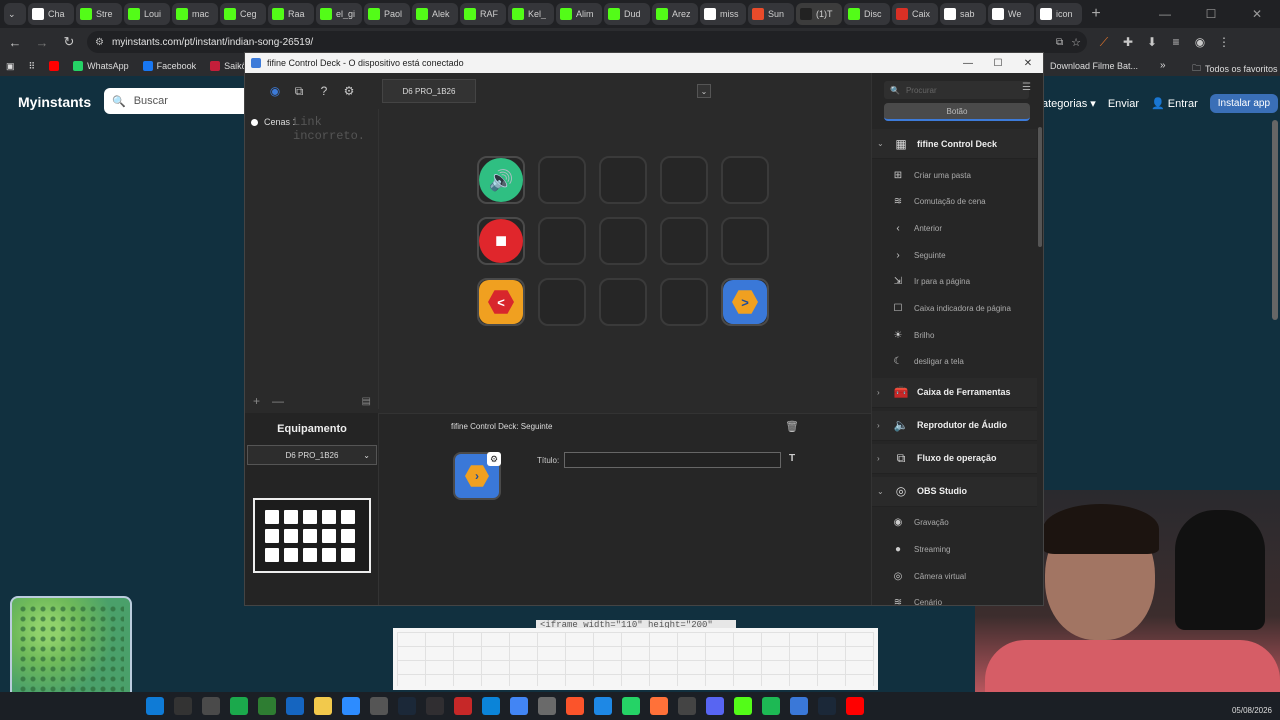  Describe the element at coordinates (745, 302) in the screenshot. I see `deck-key: >` at that location.